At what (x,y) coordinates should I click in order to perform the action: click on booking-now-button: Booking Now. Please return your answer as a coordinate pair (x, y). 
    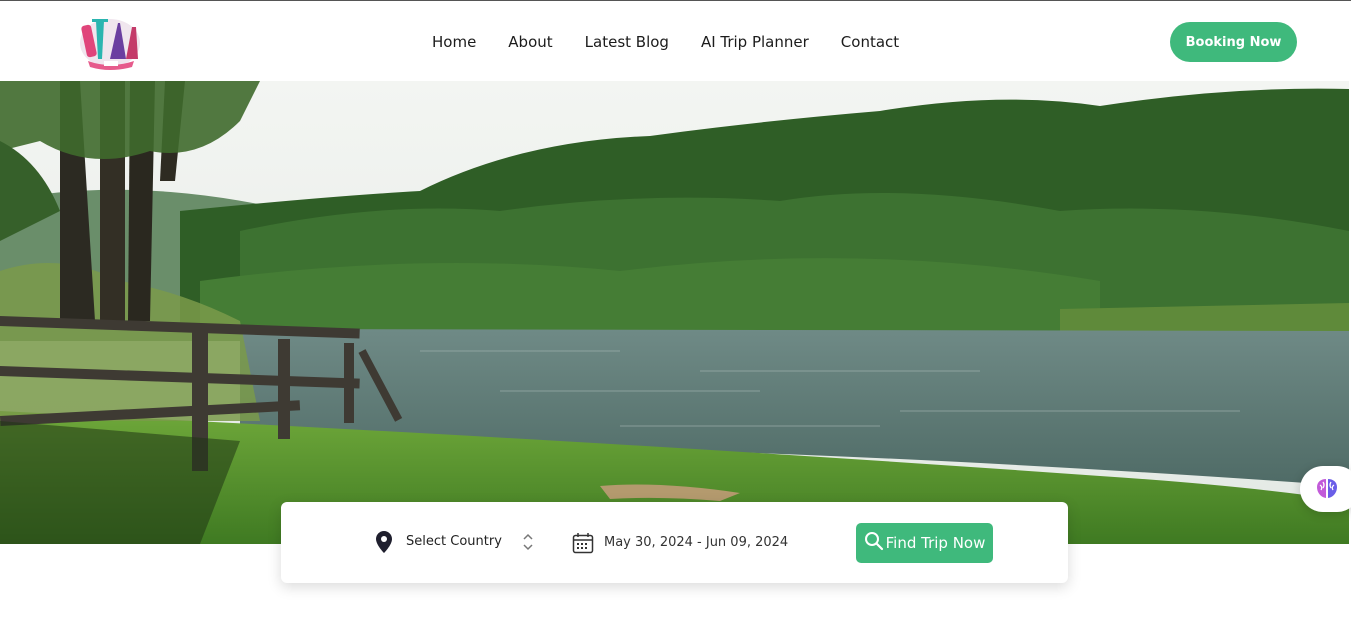
    Looking at the image, I should click on (1233, 42).